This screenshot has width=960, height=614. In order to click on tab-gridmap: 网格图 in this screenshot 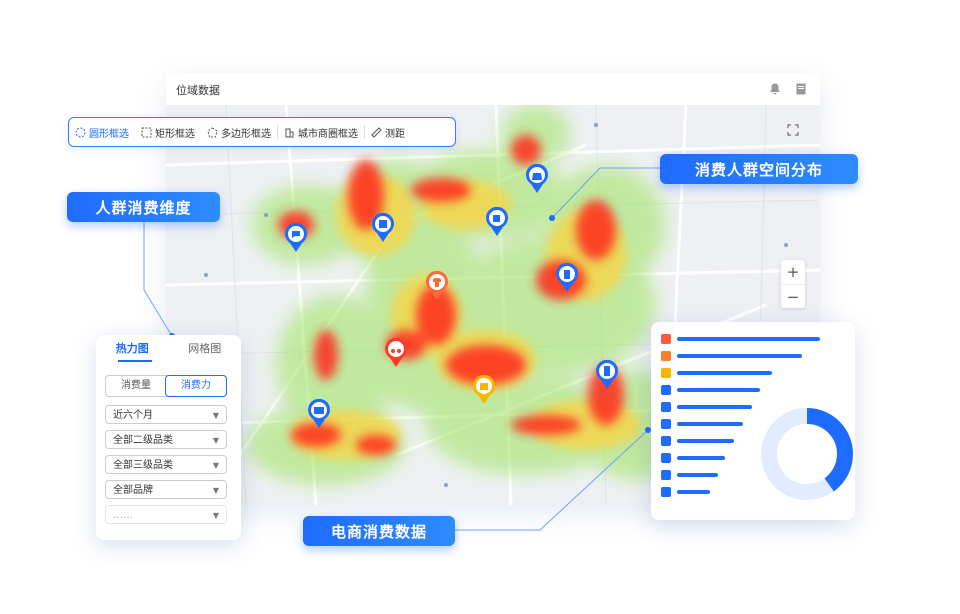, I will do `click(205, 349)`.